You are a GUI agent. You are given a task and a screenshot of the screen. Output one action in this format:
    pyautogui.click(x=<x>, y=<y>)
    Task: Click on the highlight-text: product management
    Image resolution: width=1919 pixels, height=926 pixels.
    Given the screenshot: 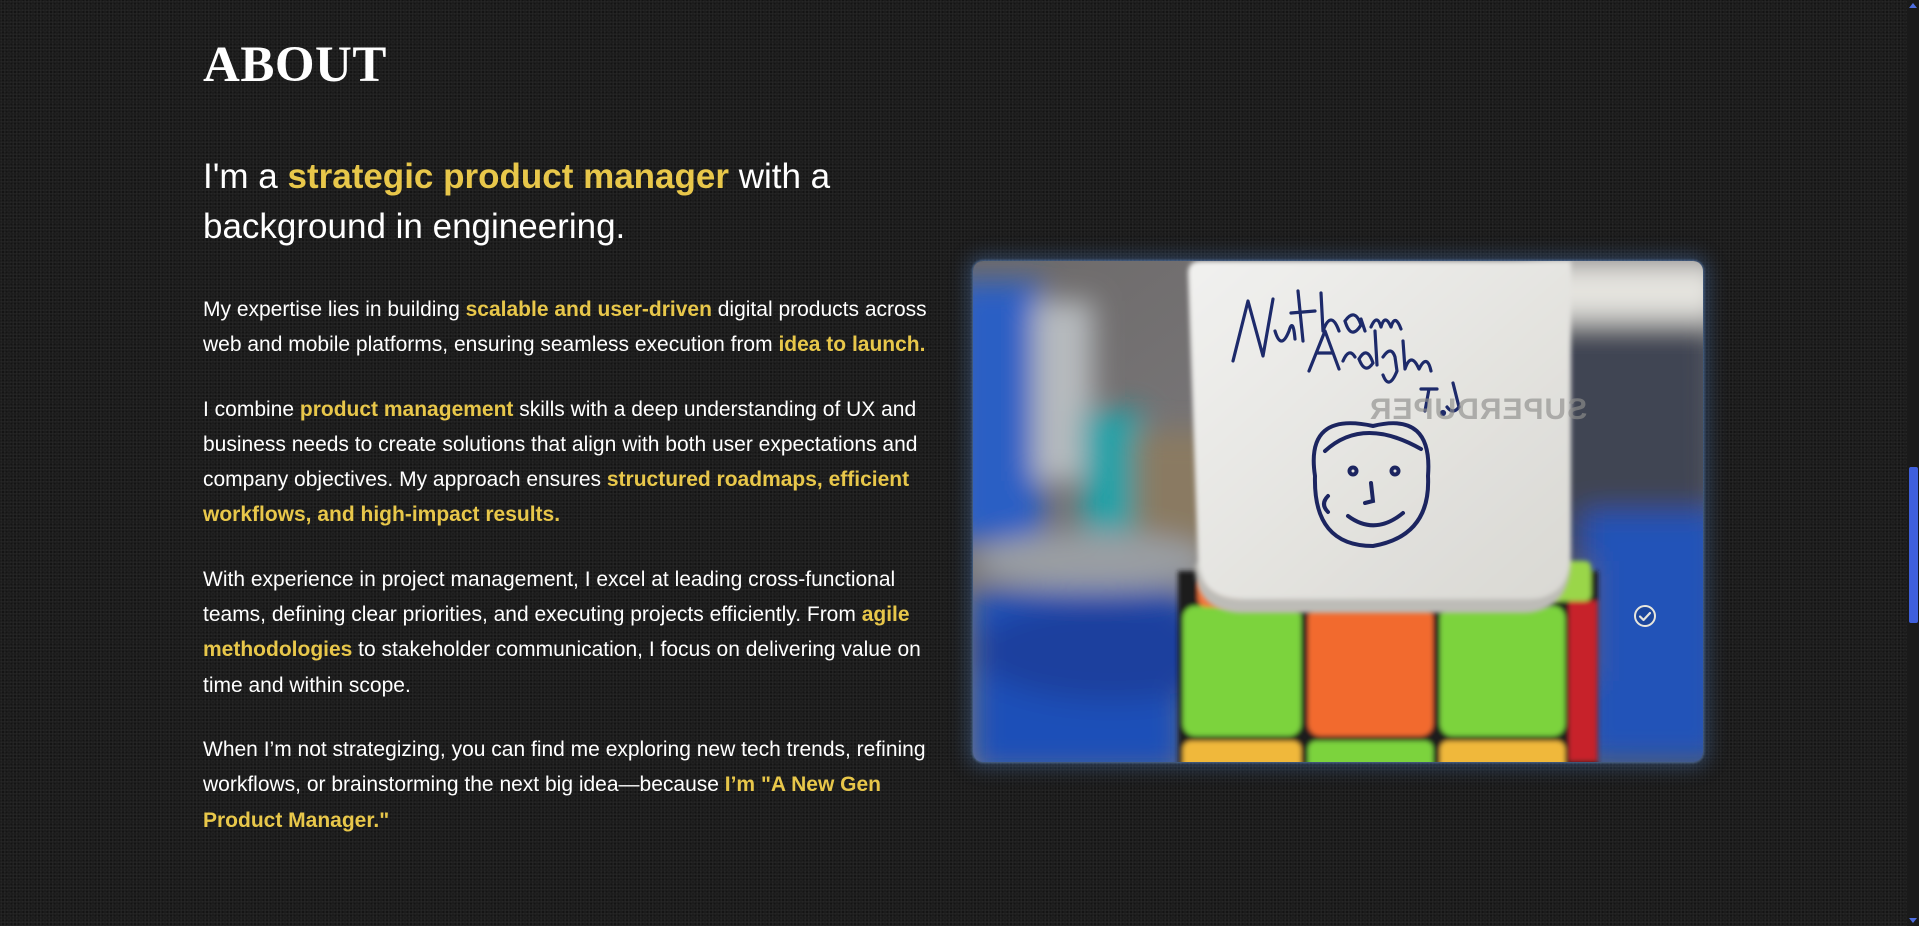 What is the action you would take?
    pyautogui.click(x=406, y=409)
    